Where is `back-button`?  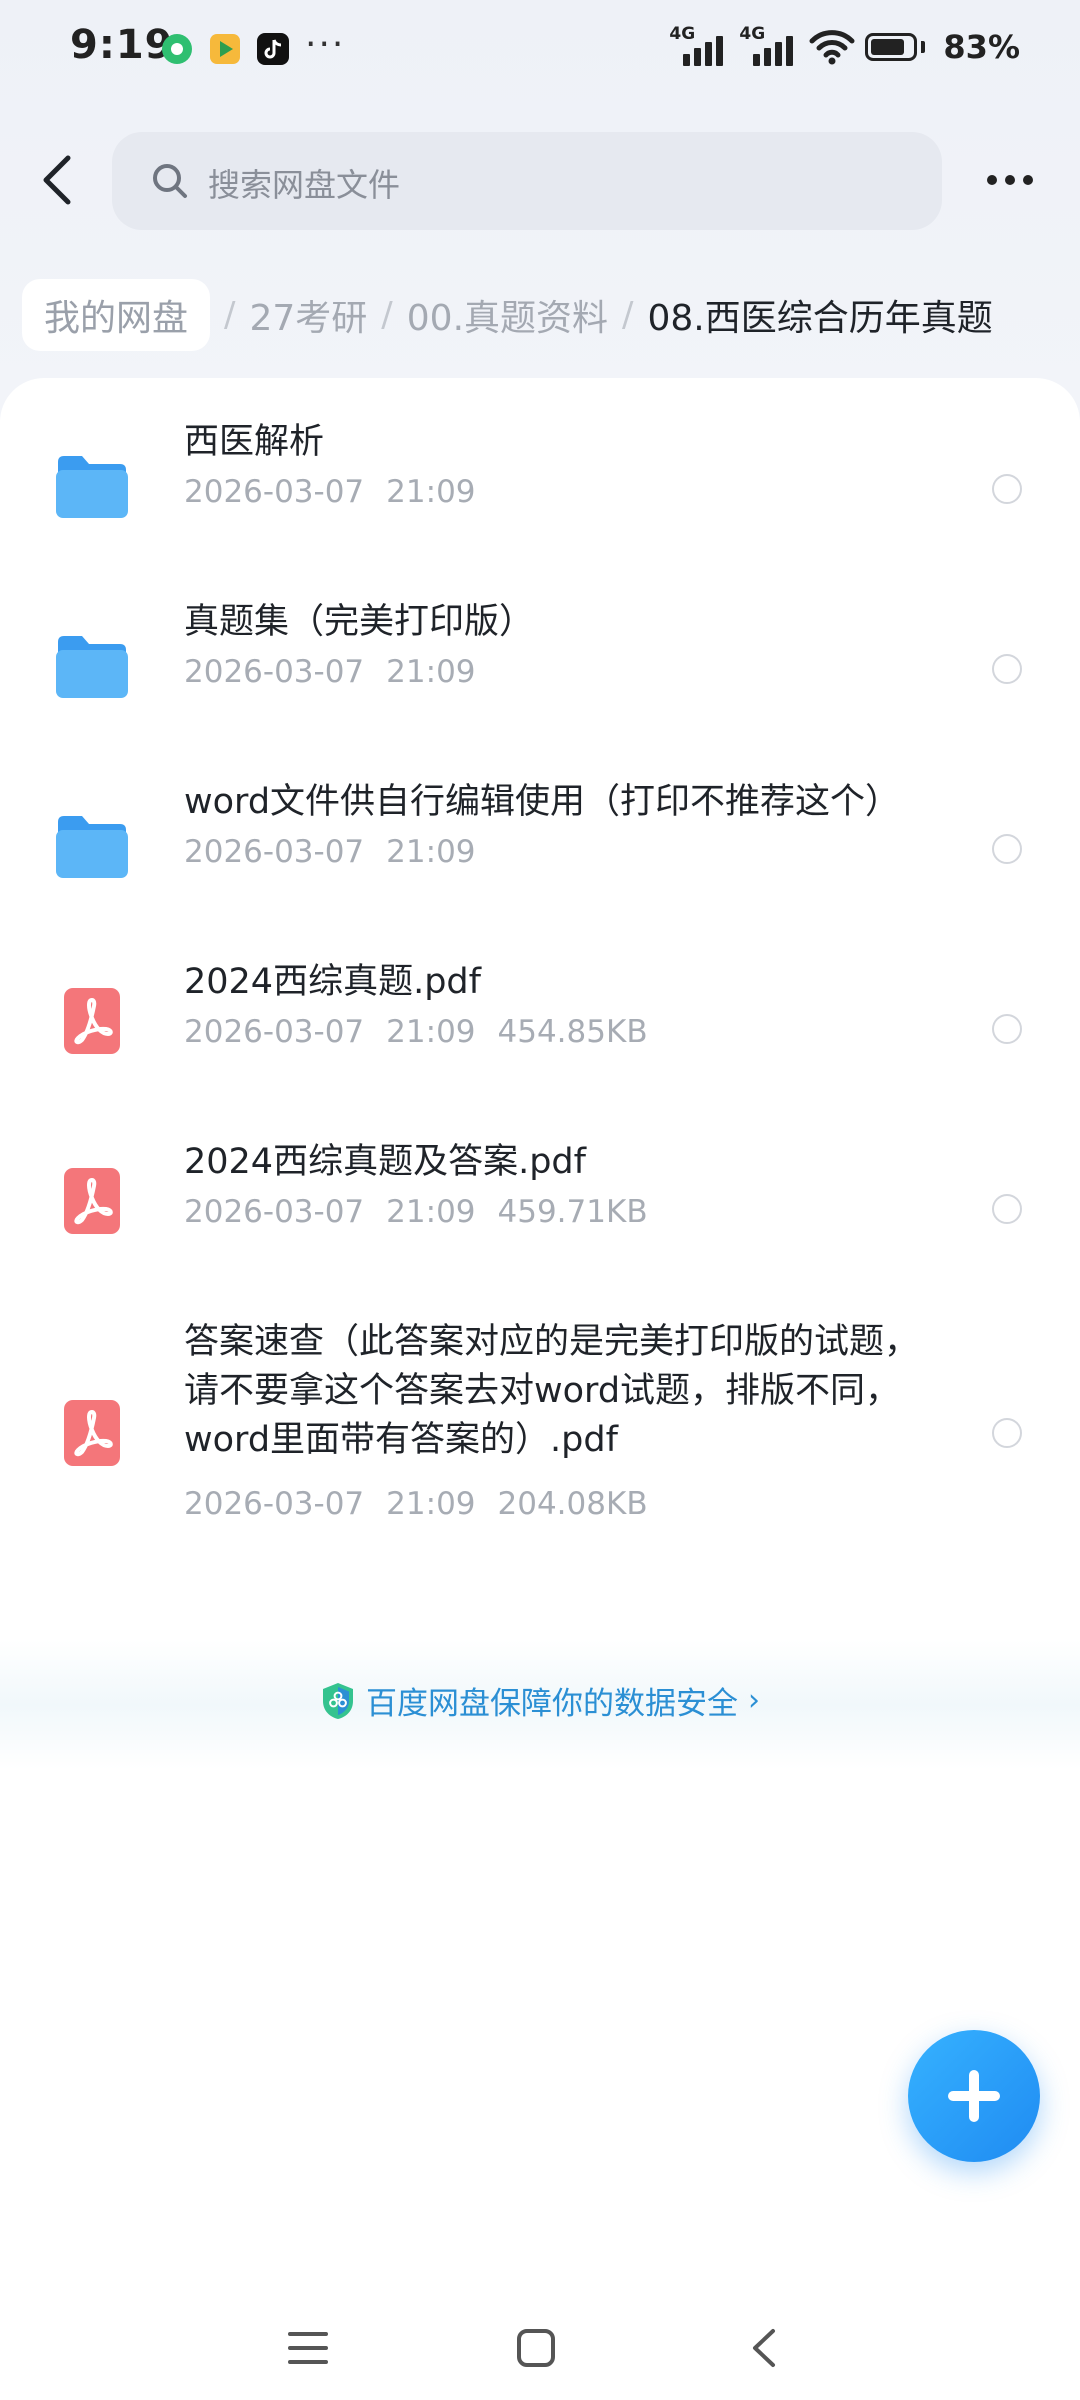
back-button is located at coordinates (58, 180).